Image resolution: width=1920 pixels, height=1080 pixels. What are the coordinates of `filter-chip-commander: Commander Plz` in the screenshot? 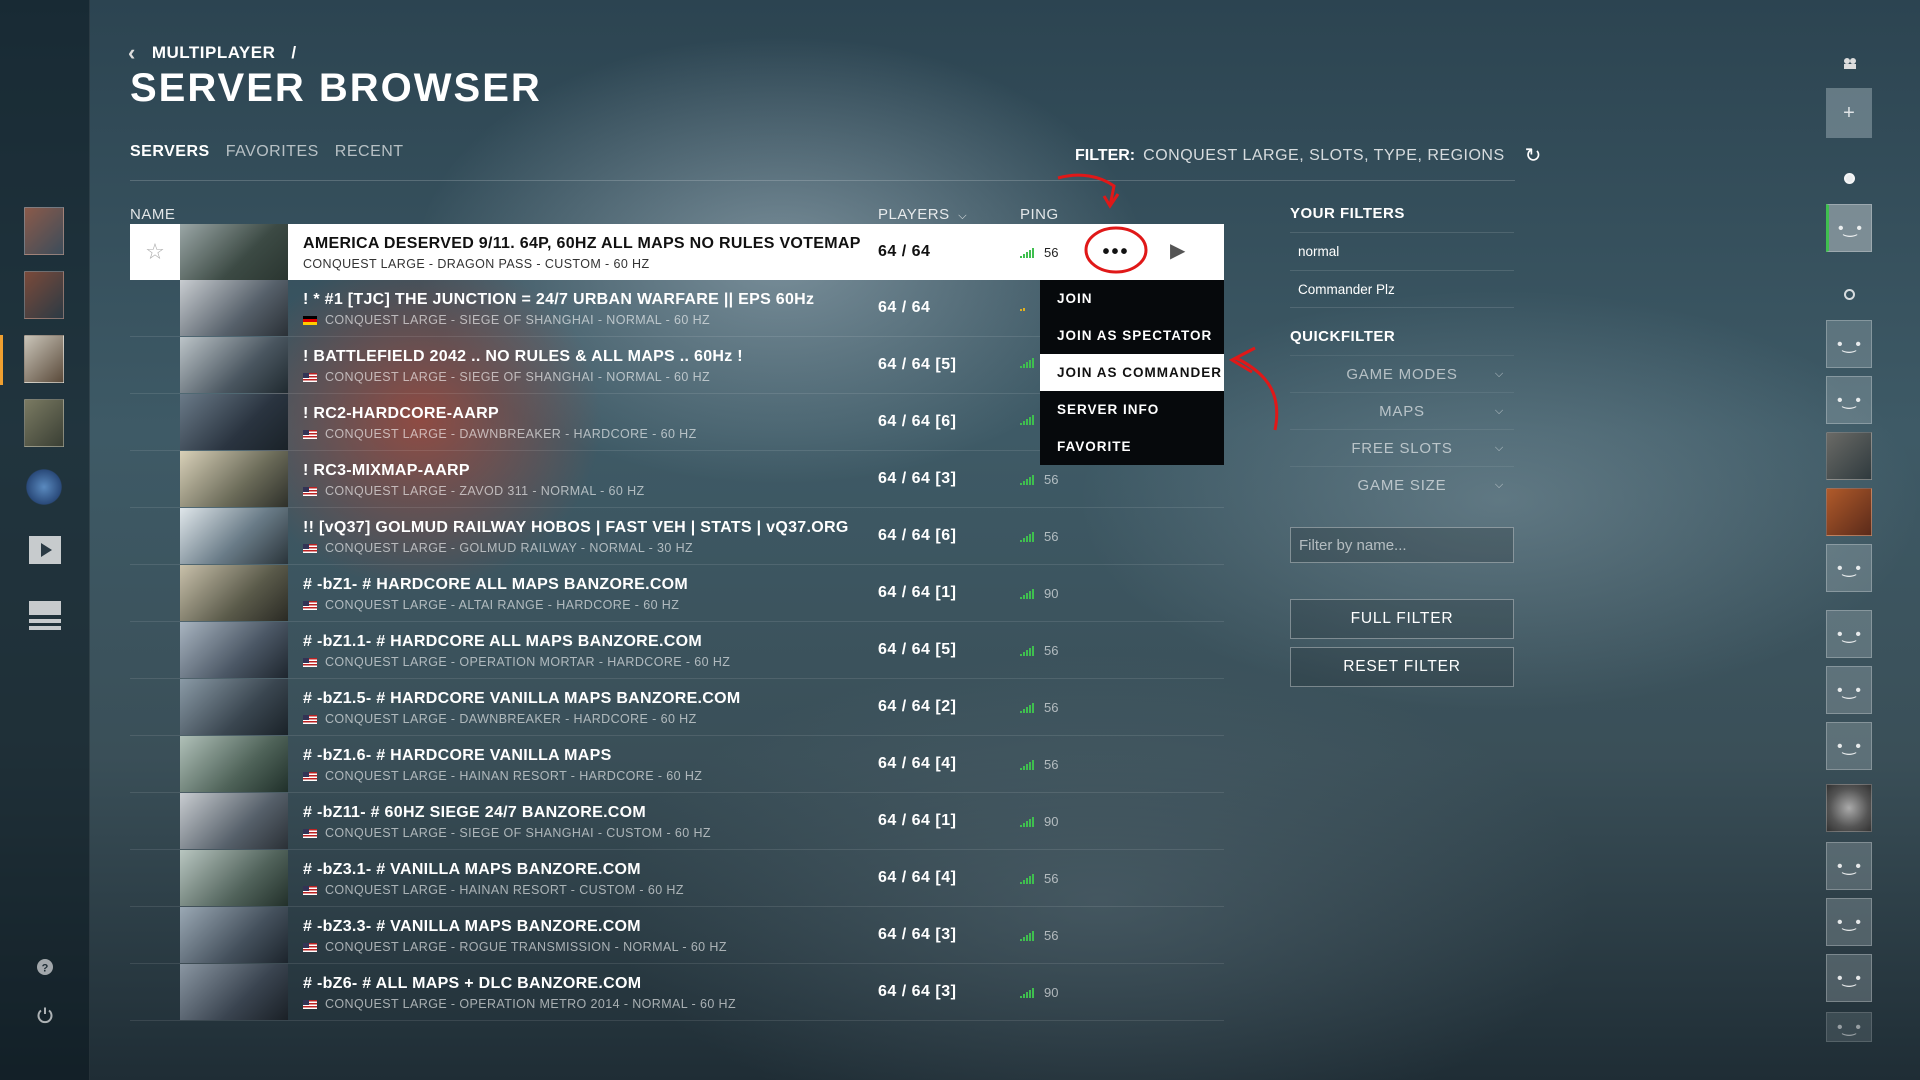 It's located at (1402, 289).